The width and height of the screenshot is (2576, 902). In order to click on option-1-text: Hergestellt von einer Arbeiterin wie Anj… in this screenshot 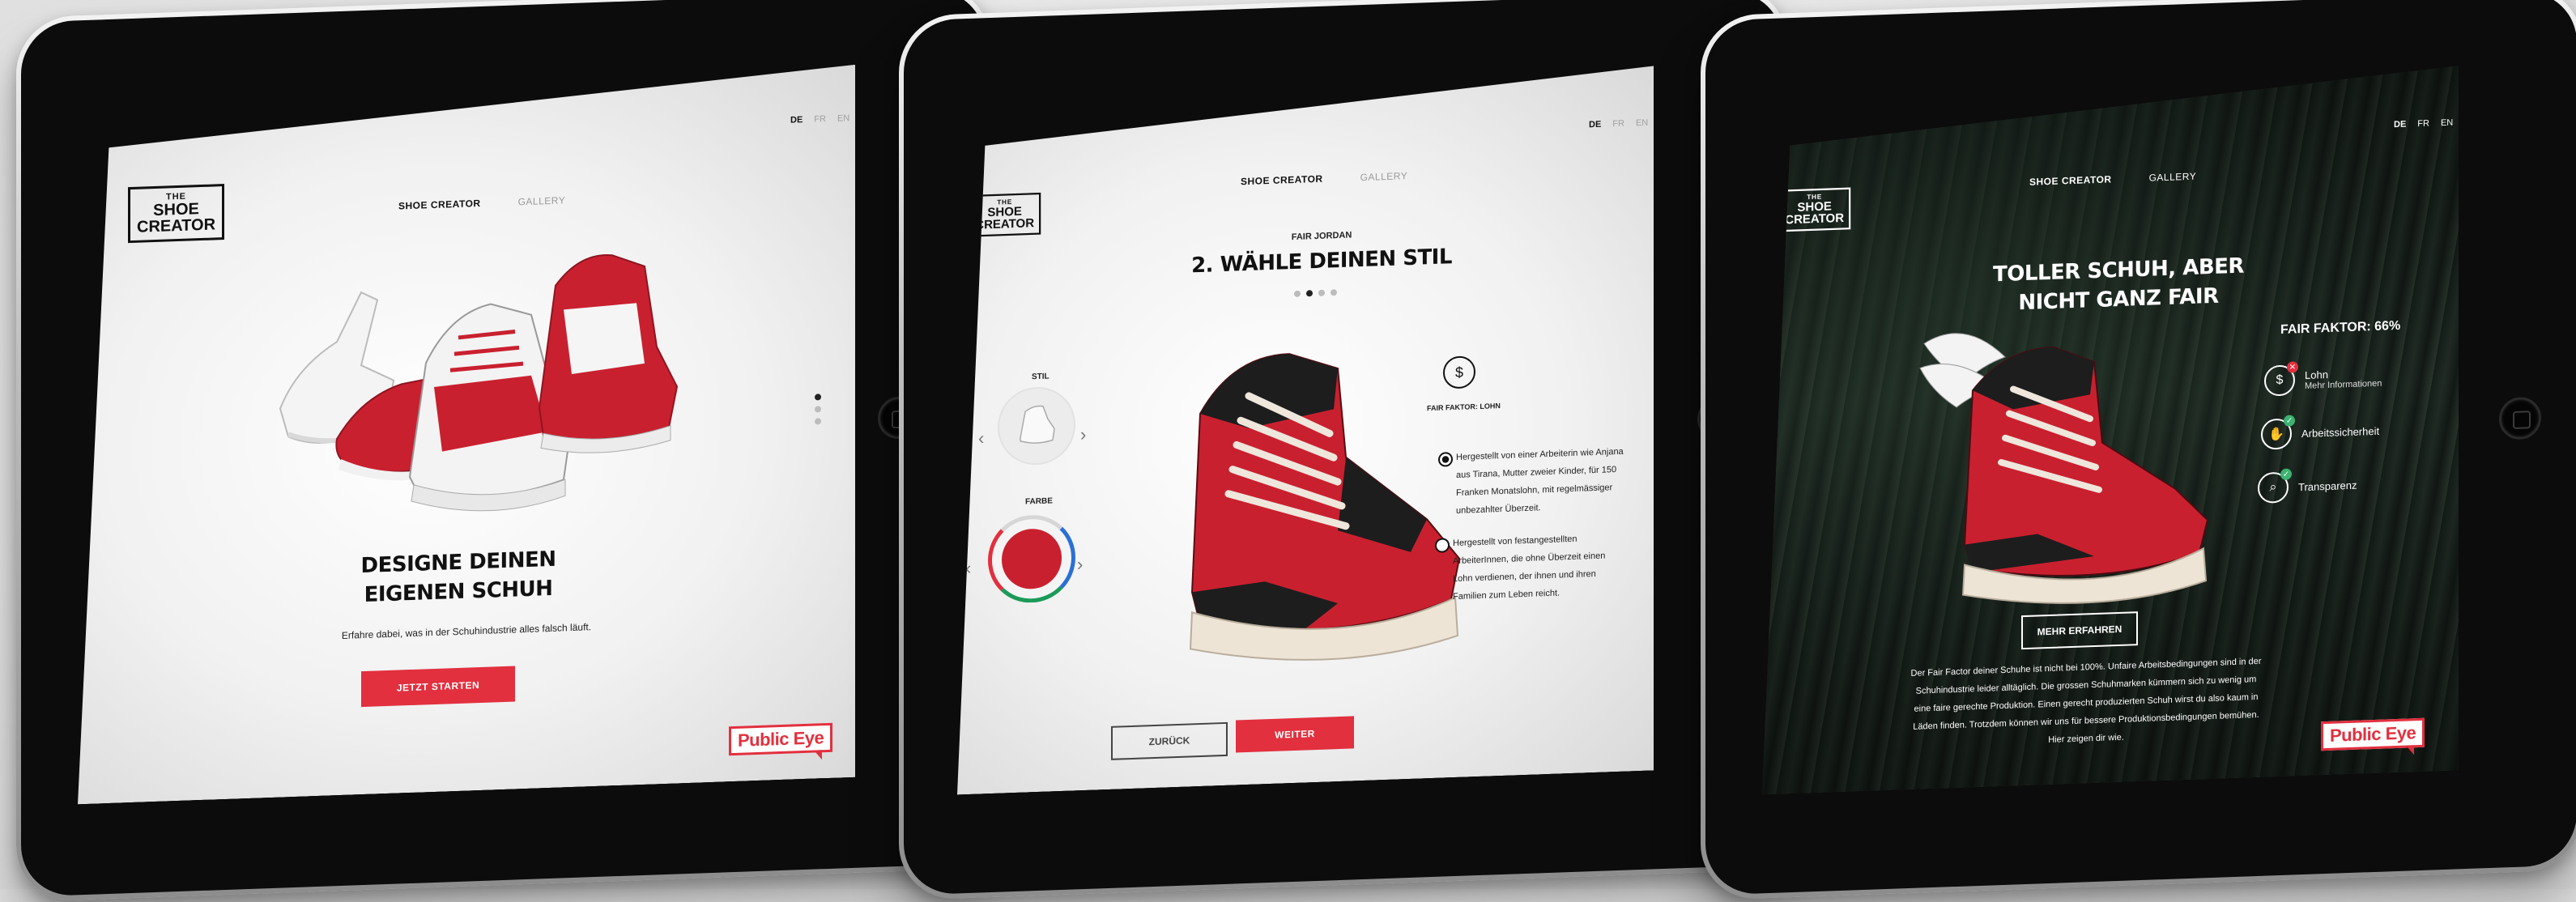, I will do `click(1541, 482)`.